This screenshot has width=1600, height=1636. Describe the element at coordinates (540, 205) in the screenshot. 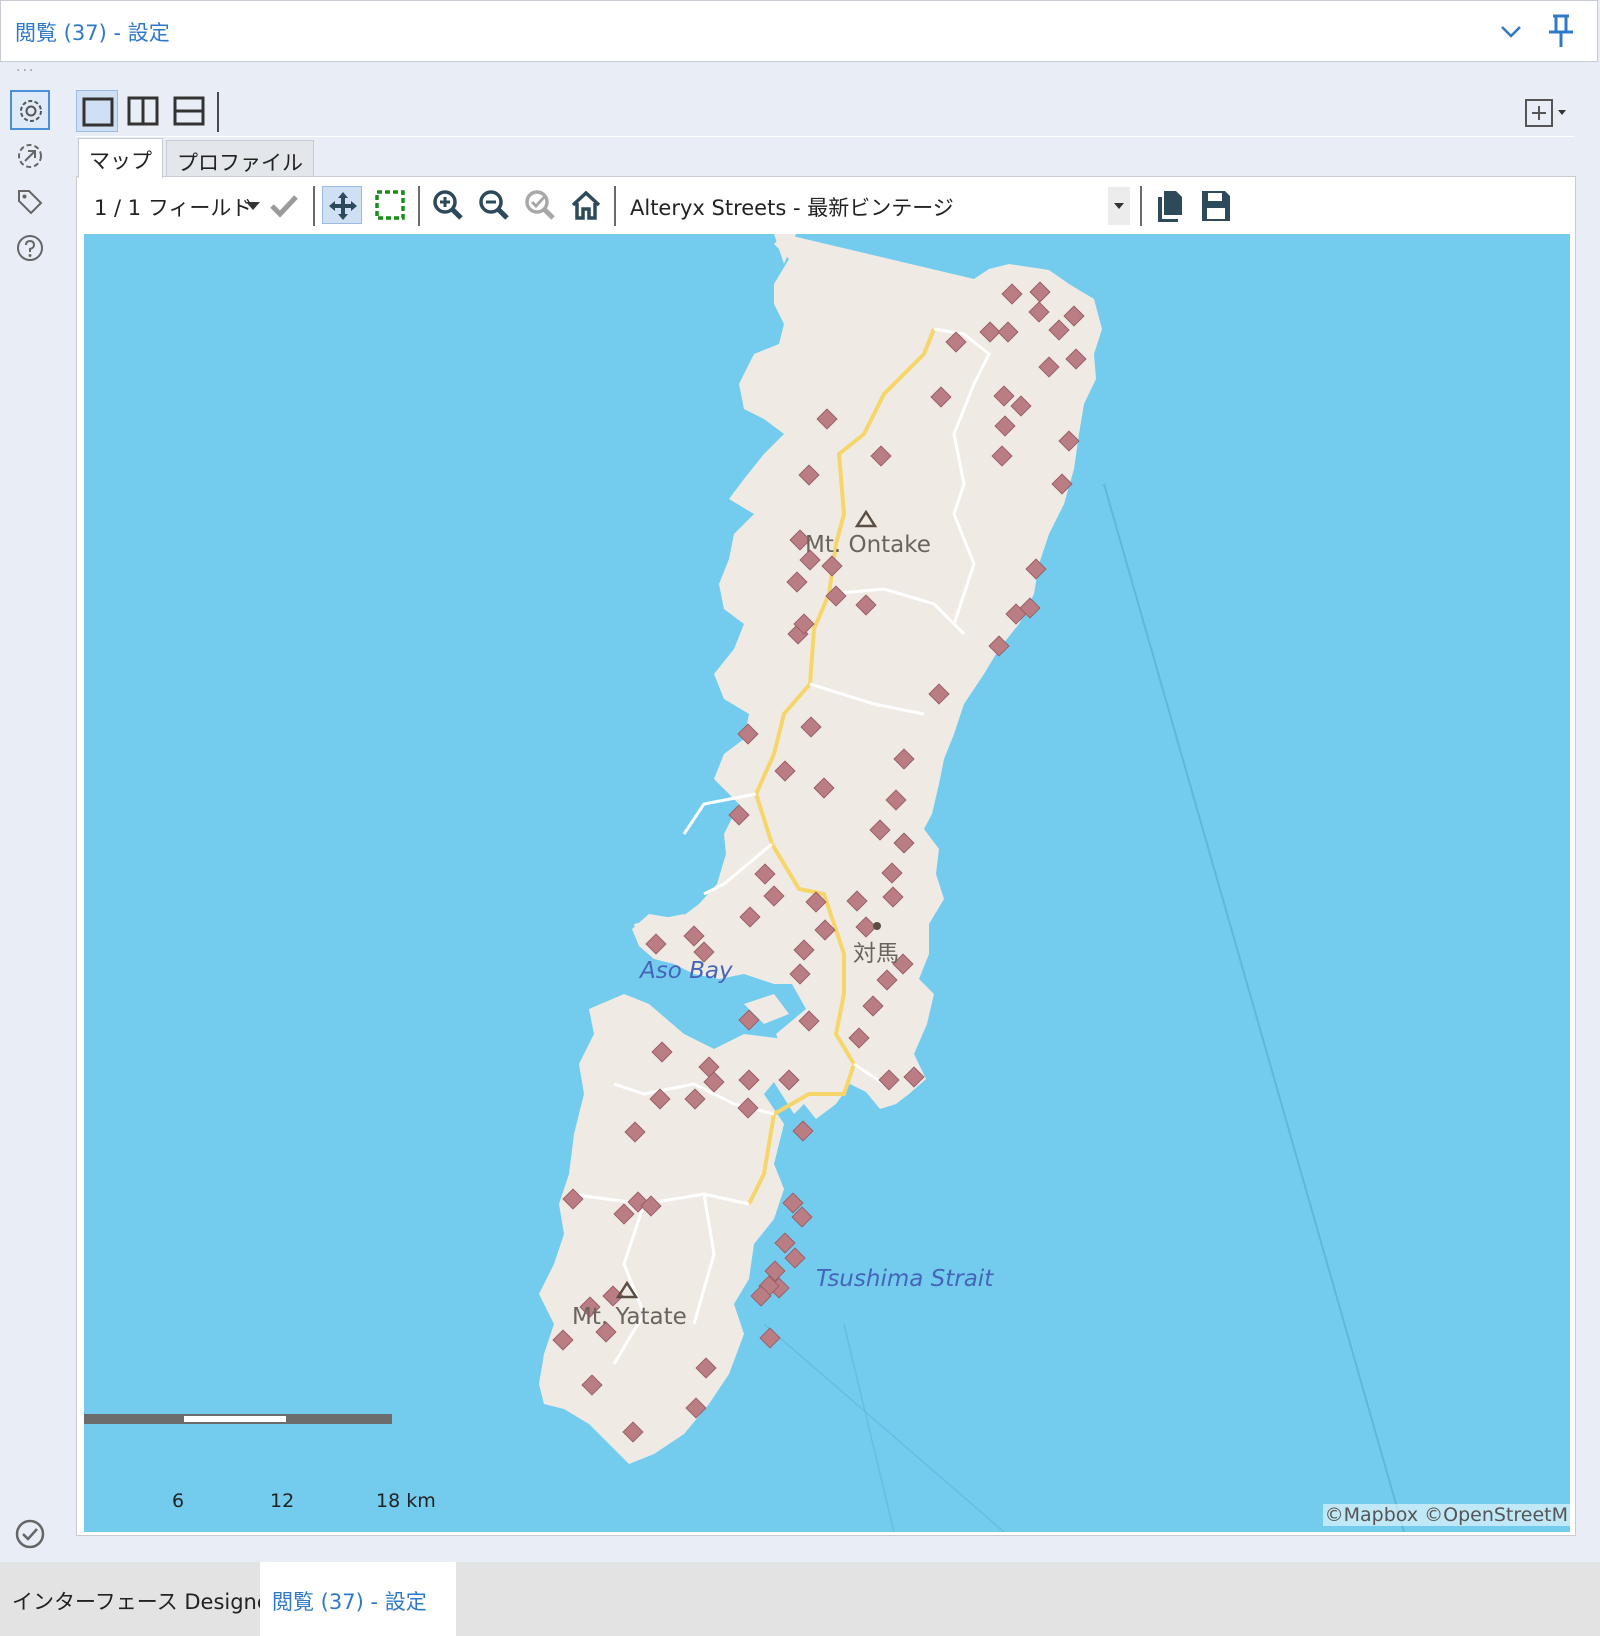

I see `zoom-to-selection-icon` at that location.